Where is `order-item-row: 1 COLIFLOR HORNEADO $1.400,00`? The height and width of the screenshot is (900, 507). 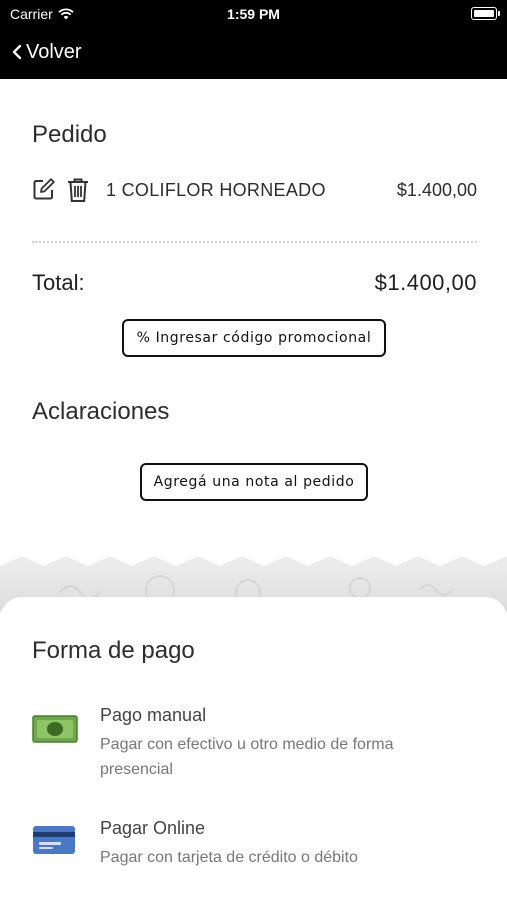 order-item-row: 1 COLIFLOR HORNEADO $1.400,00 is located at coordinates (254, 190).